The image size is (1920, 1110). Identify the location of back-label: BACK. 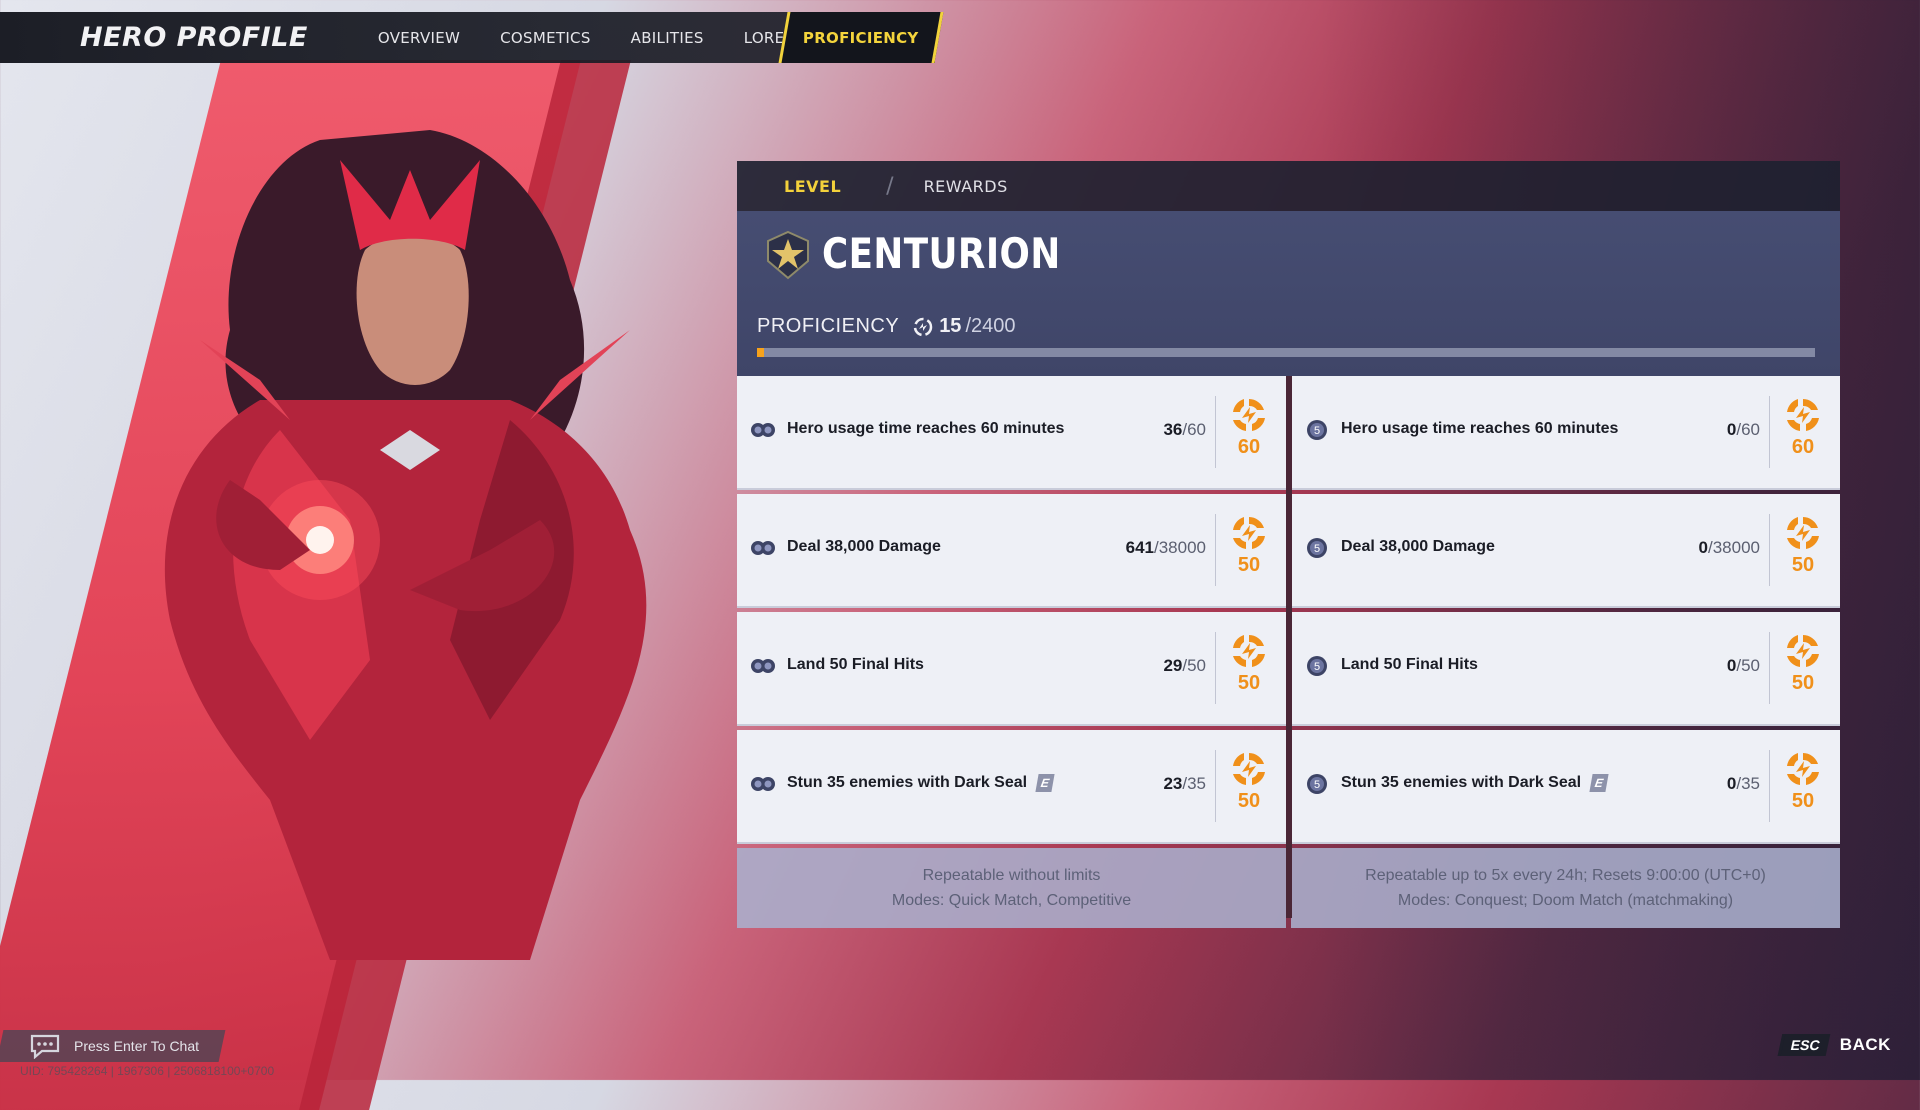
(1865, 1044).